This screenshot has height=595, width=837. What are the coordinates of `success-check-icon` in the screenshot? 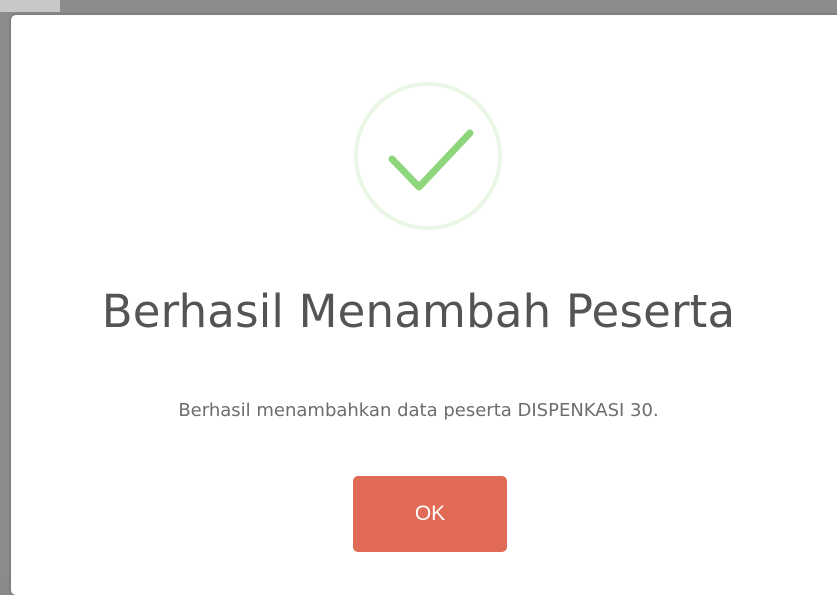 It's located at (428, 156).